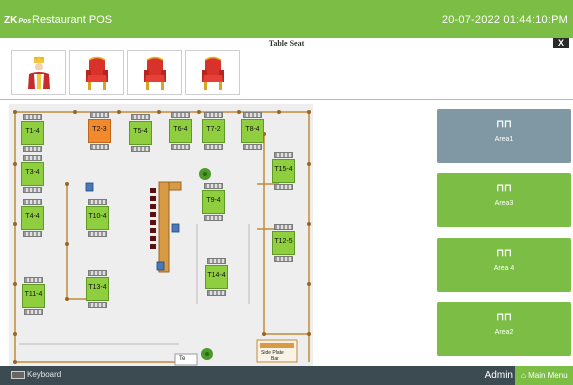 Image resolution: width=573 pixels, height=385 pixels. What do you see at coordinates (97, 289) in the screenshot?
I see `table-t13-4: T13-4` at bounding box center [97, 289].